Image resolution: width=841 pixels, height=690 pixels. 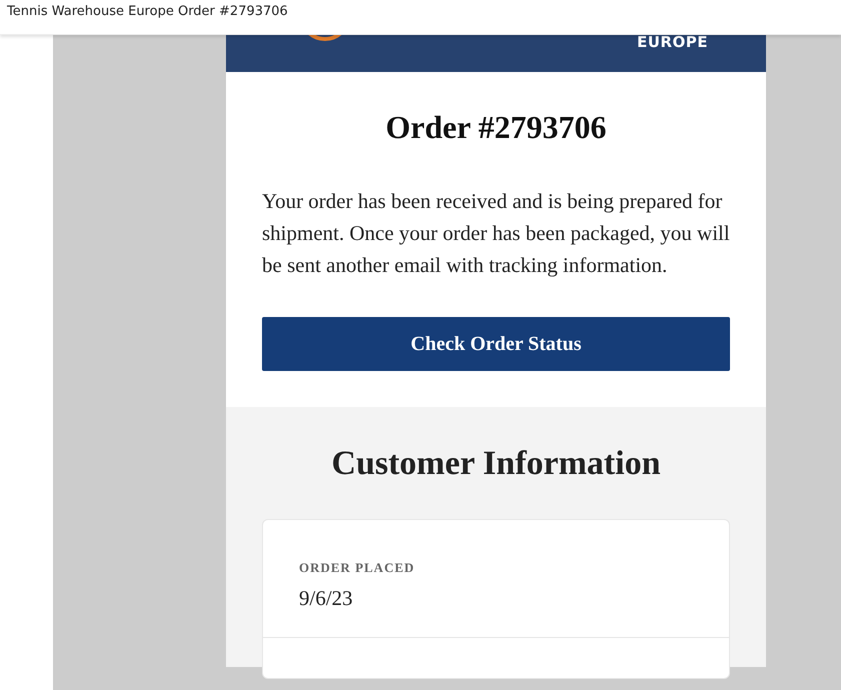 I want to click on check-order-status-button: Check Order Status, so click(x=496, y=344).